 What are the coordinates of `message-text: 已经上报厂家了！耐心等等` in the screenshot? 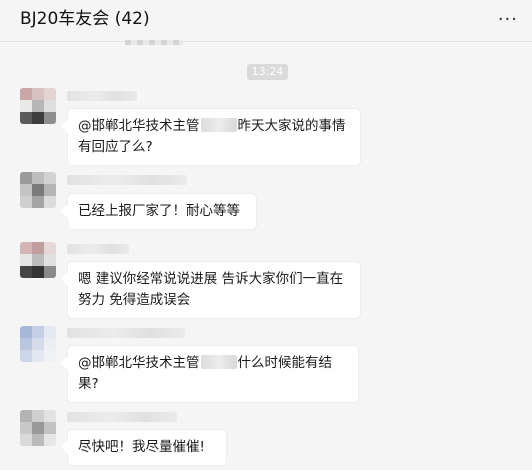 It's located at (159, 211).